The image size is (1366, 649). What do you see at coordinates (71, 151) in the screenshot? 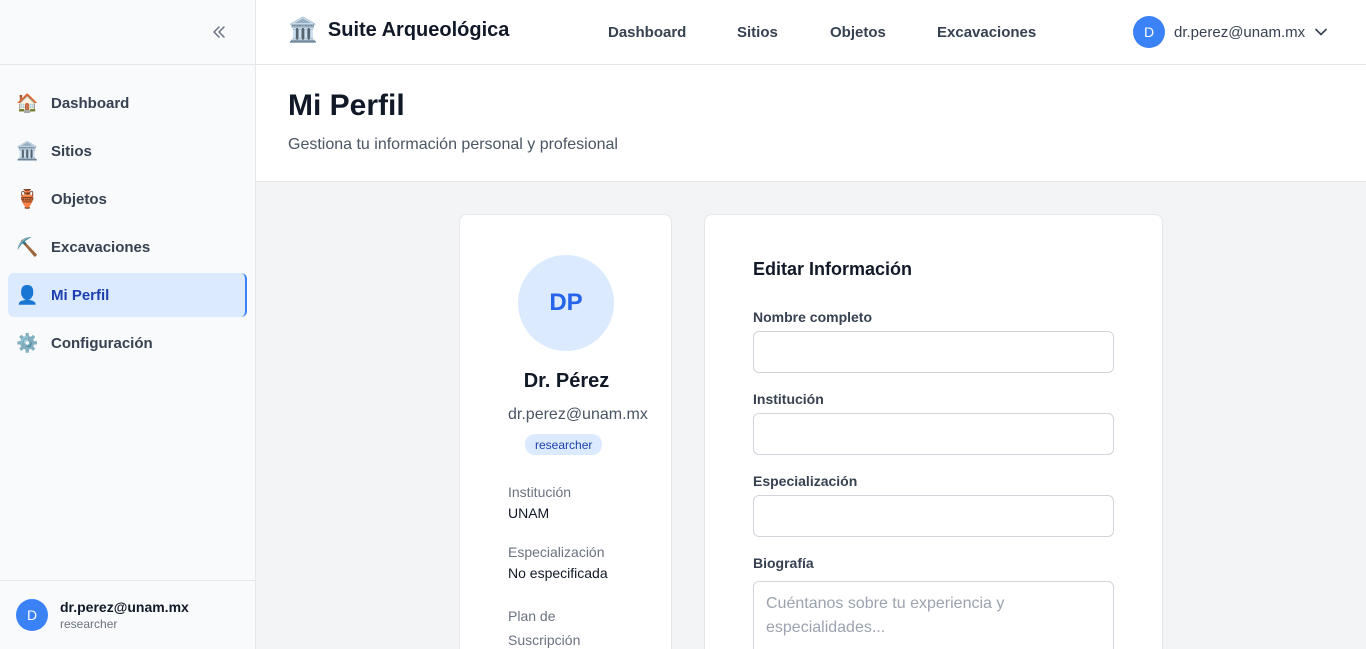
I see `sidebar-item-label: Sitios` at bounding box center [71, 151].